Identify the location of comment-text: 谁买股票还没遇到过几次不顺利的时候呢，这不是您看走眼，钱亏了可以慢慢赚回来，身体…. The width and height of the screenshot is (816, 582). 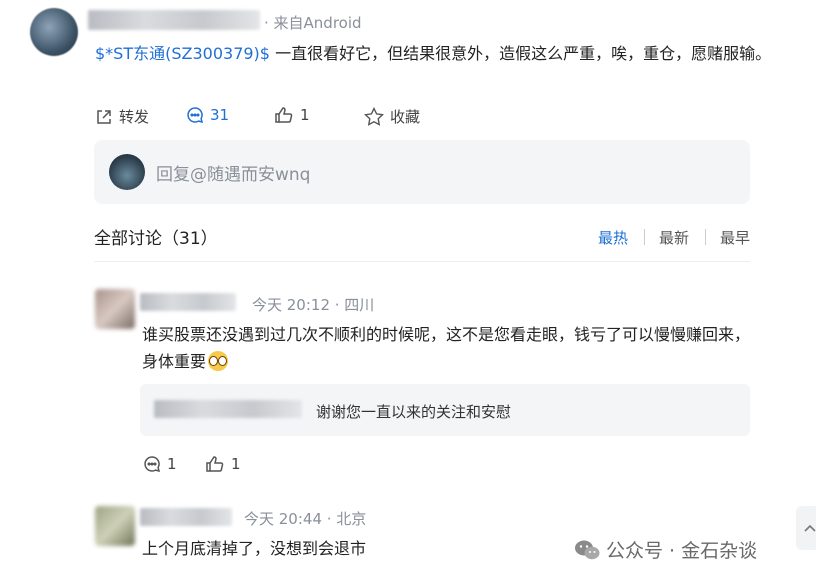
(448, 348).